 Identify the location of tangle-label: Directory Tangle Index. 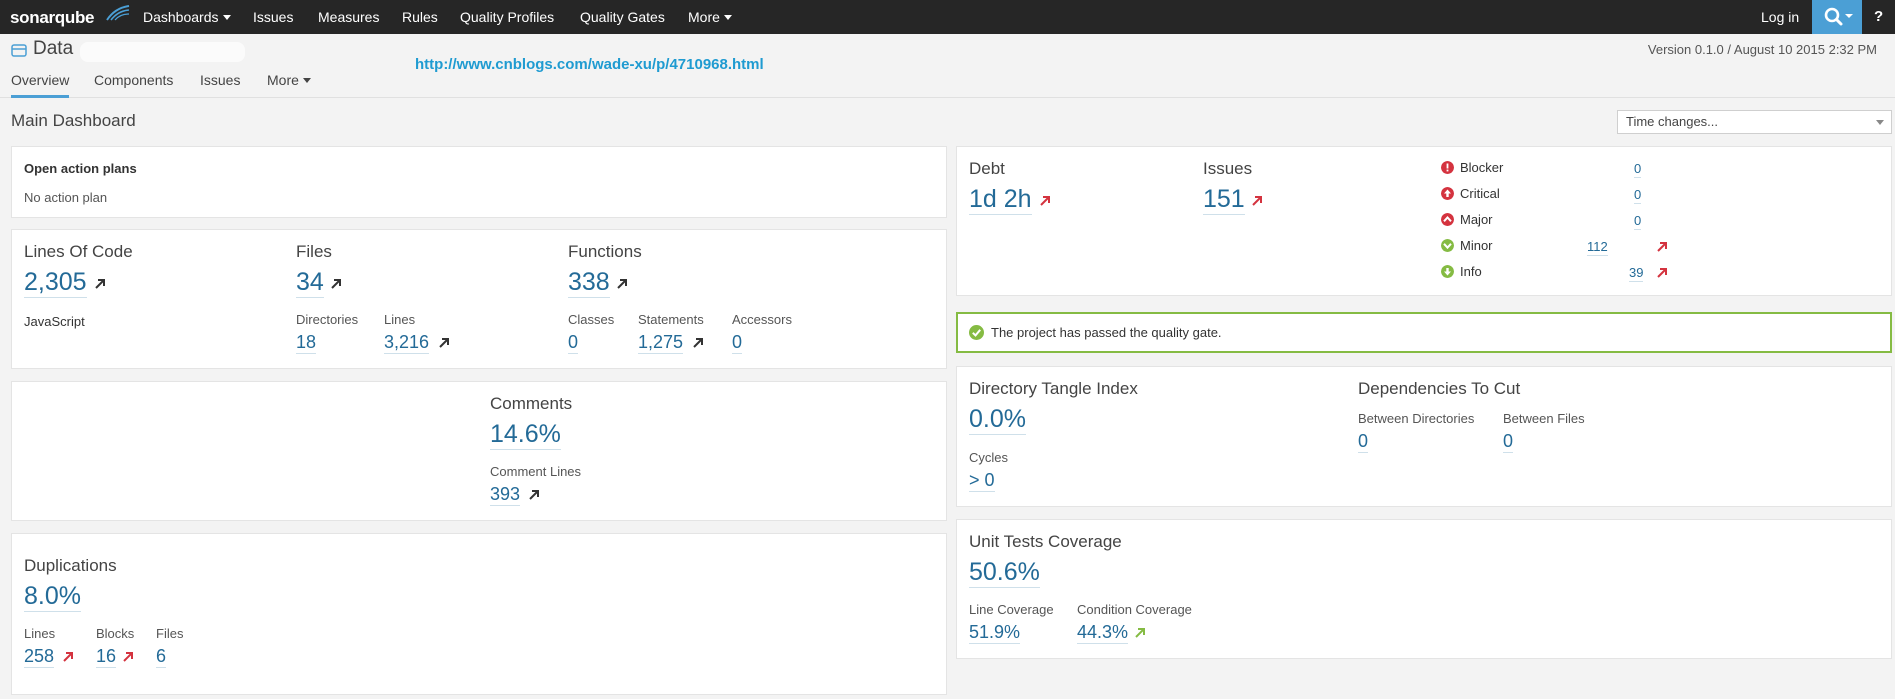
(1053, 388).